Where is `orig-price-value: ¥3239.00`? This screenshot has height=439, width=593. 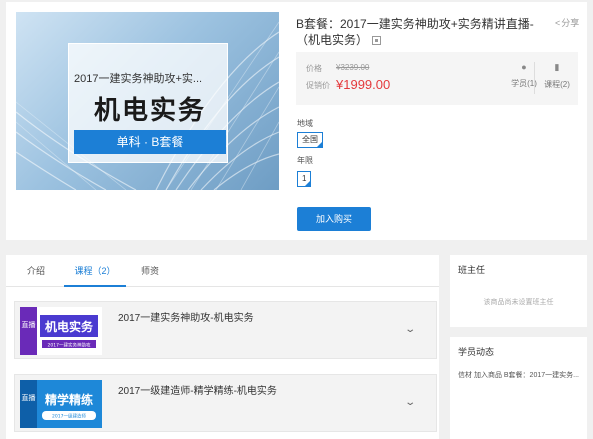 orig-price-value: ¥3239.00 is located at coordinates (353, 67).